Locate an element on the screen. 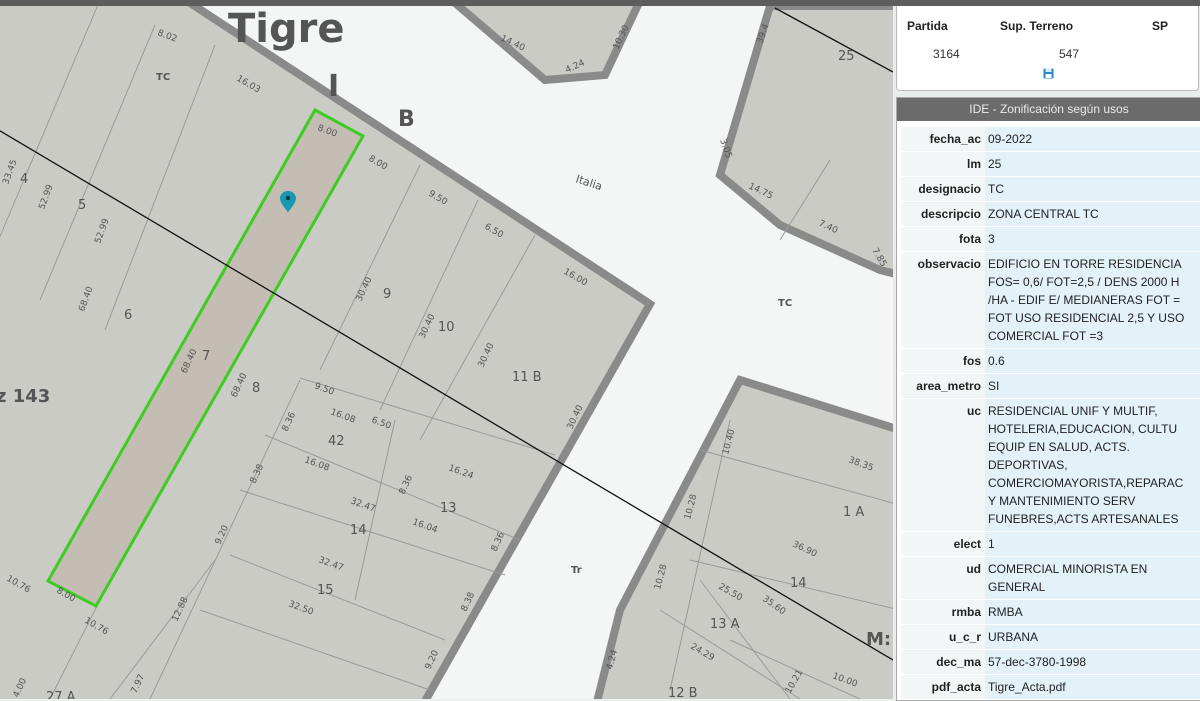 Image resolution: width=1200 pixels, height=701 pixels. floppy-disk-icon is located at coordinates (1048, 73).